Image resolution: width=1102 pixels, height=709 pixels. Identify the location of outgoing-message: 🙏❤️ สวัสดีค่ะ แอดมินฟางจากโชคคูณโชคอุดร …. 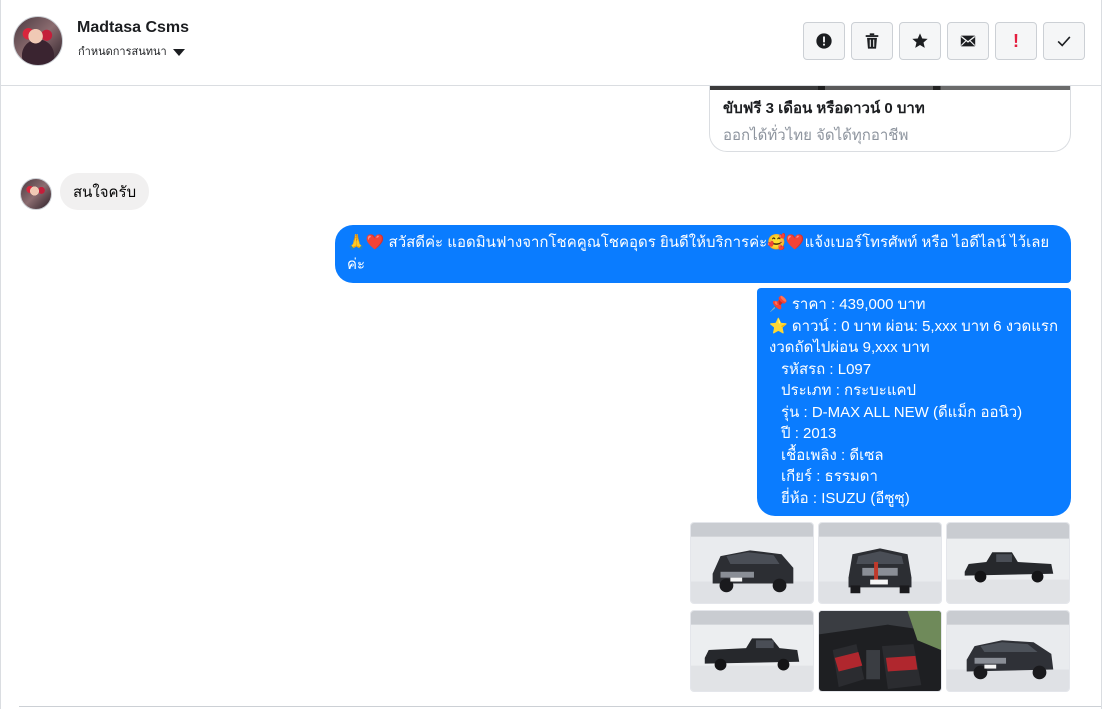
(703, 254).